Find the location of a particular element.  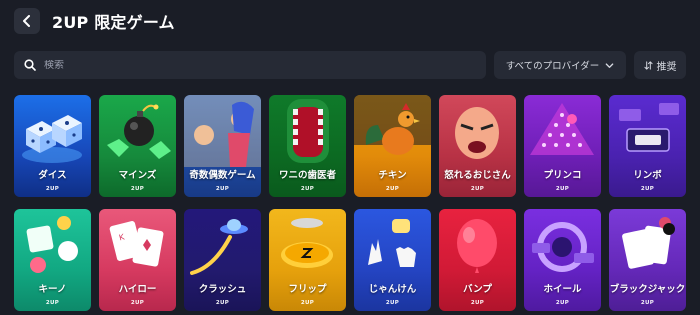

game-name: ダイス is located at coordinates (52, 175).